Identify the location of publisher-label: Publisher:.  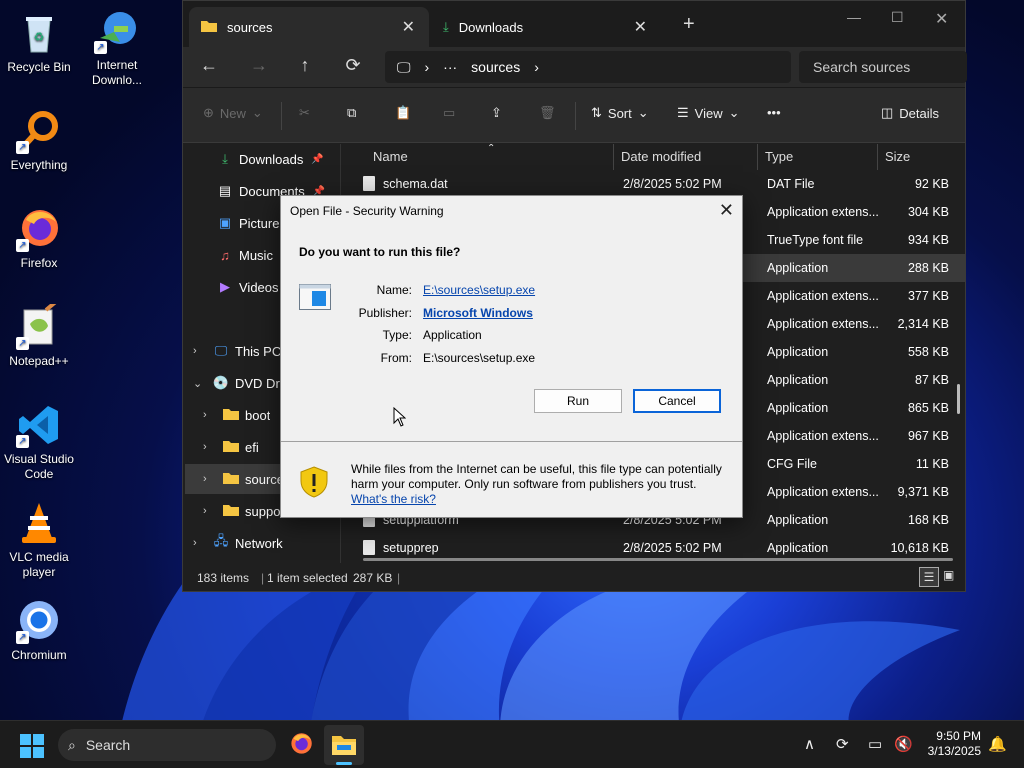
(385, 313).